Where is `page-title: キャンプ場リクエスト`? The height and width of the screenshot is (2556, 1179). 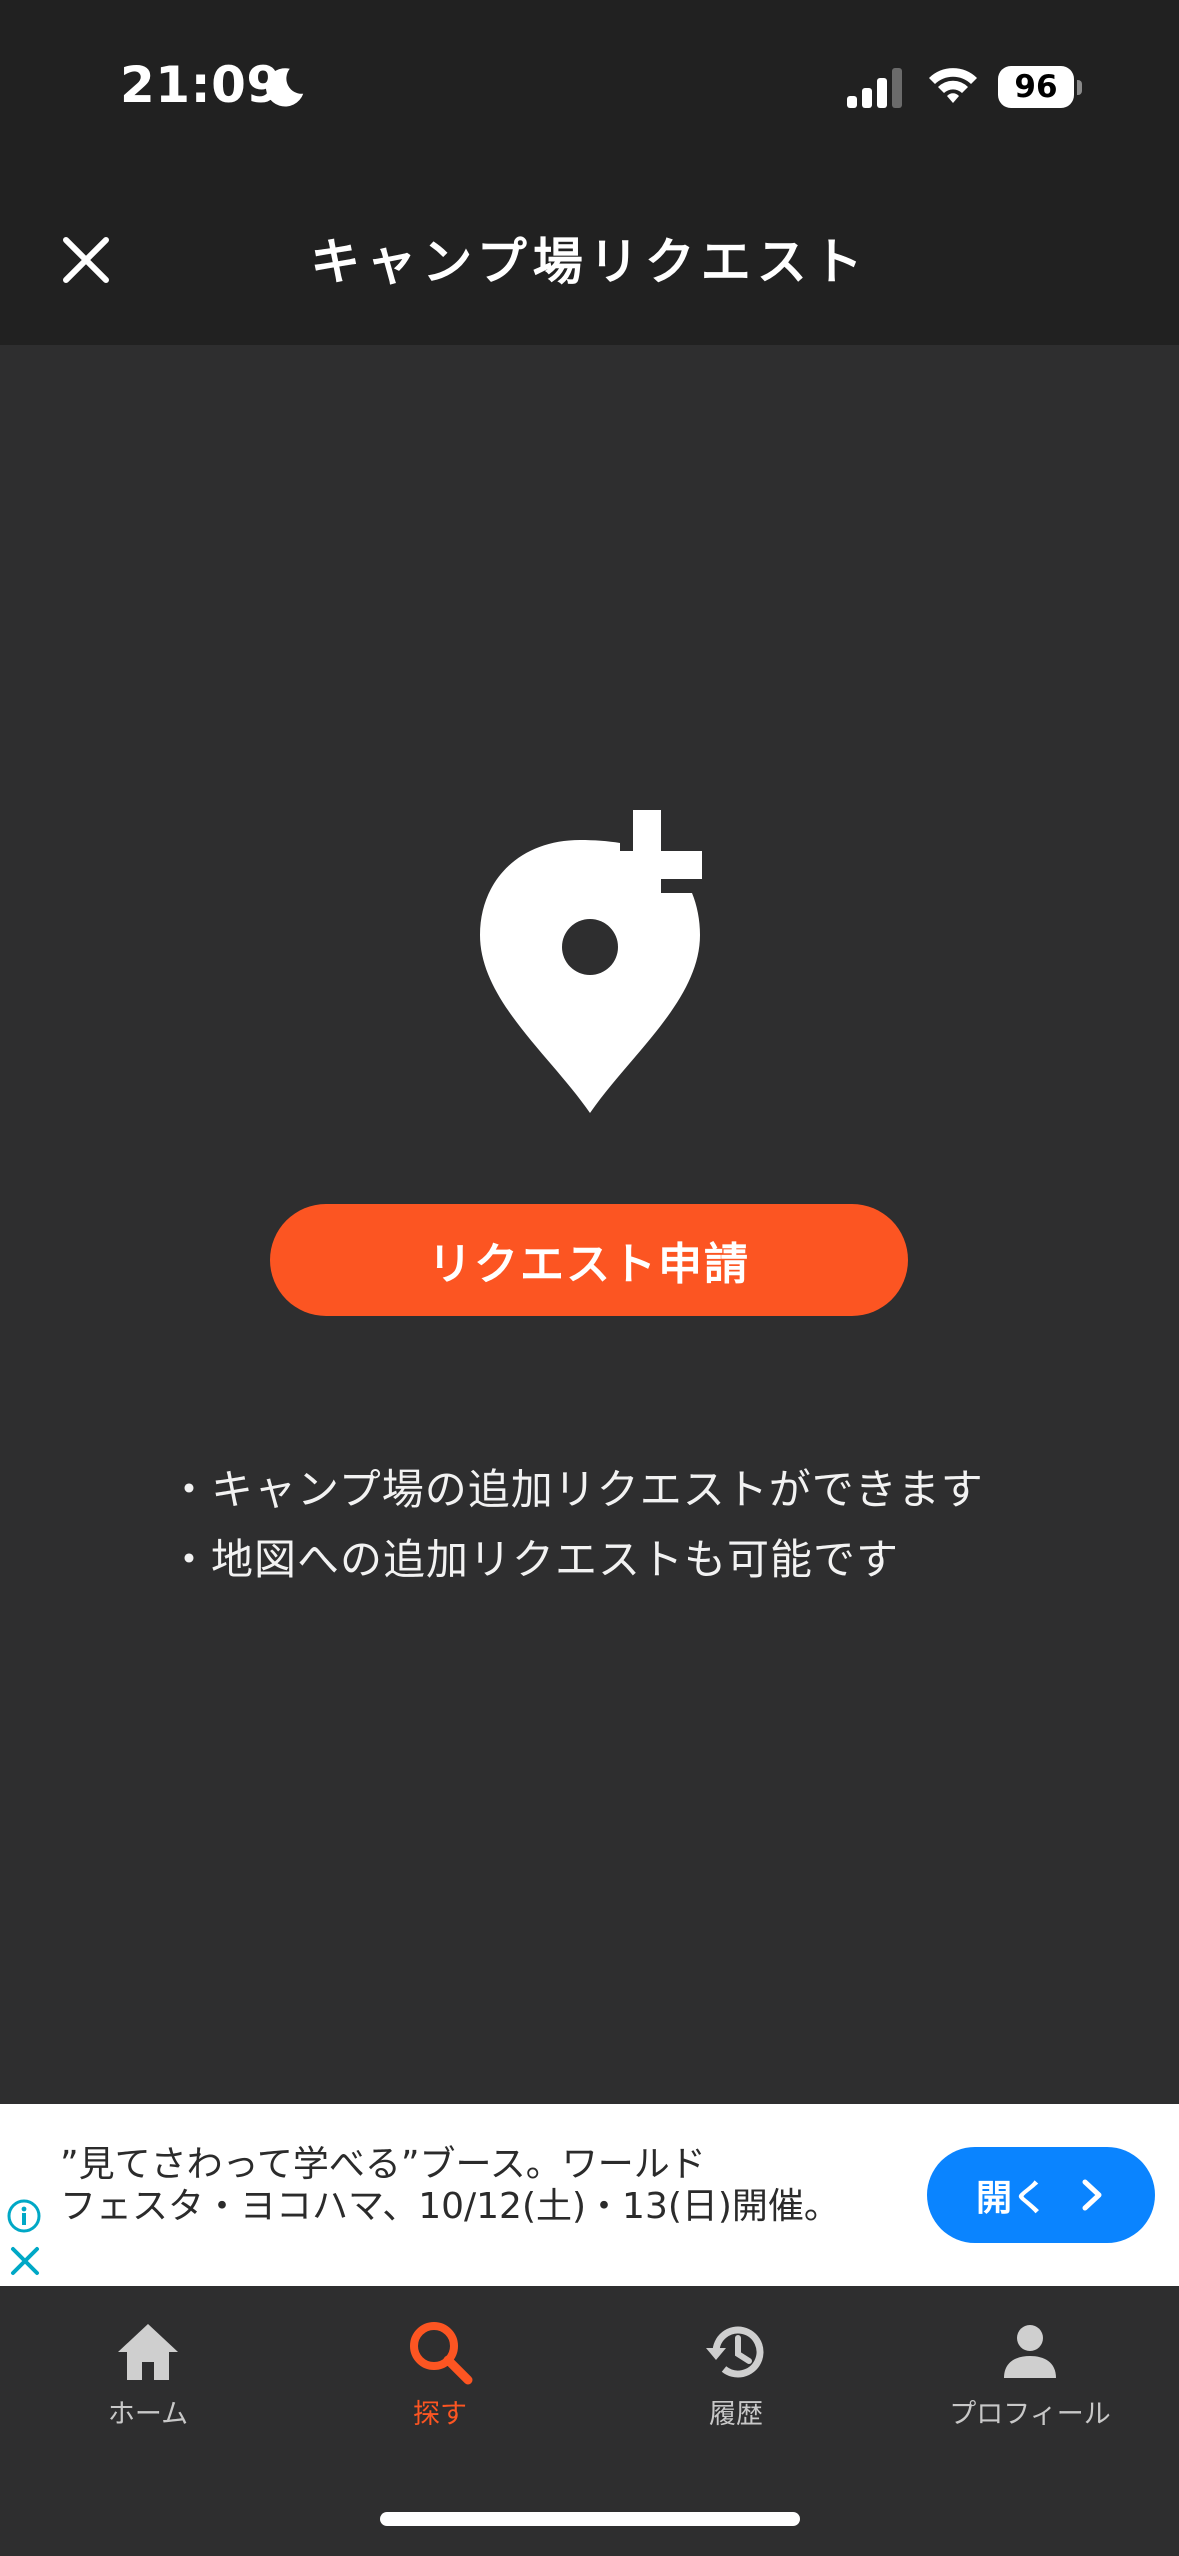
page-title: キャンプ場リクエスト is located at coordinates (589, 262).